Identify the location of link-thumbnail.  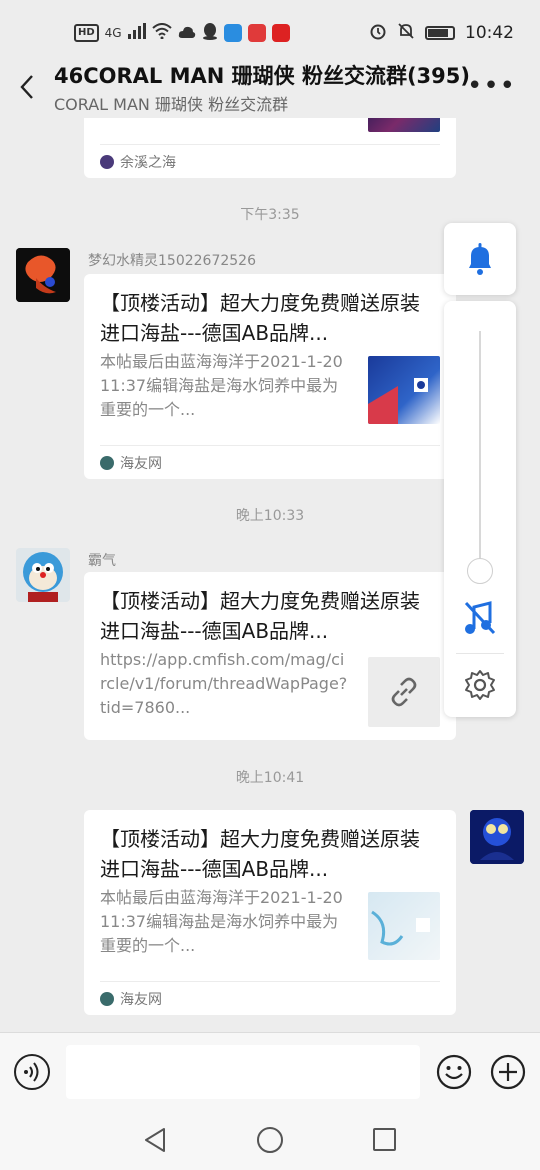
(404, 692).